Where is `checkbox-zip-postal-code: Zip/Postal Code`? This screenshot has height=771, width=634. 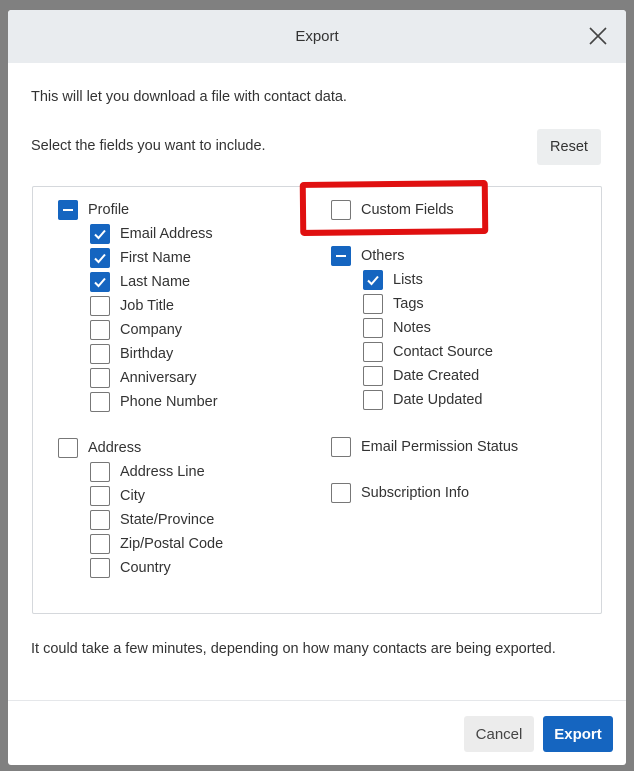 checkbox-zip-postal-code: Zip/Postal Code is located at coordinates (156, 544).